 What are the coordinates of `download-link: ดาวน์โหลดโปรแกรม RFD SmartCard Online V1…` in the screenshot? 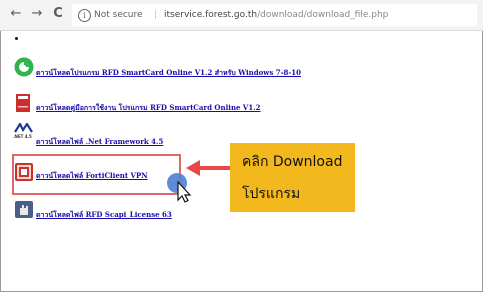 It's located at (168, 73).